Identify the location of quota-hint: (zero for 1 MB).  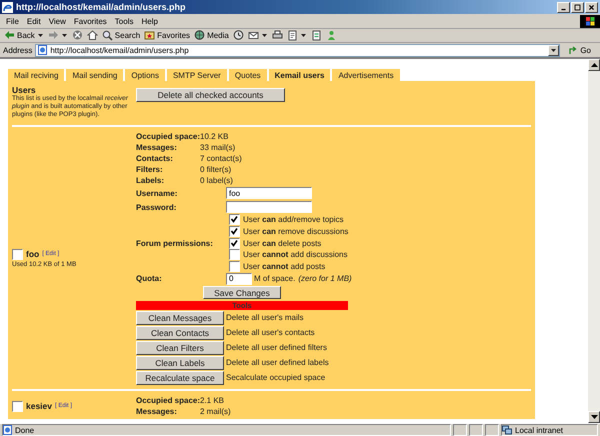
(325, 279).